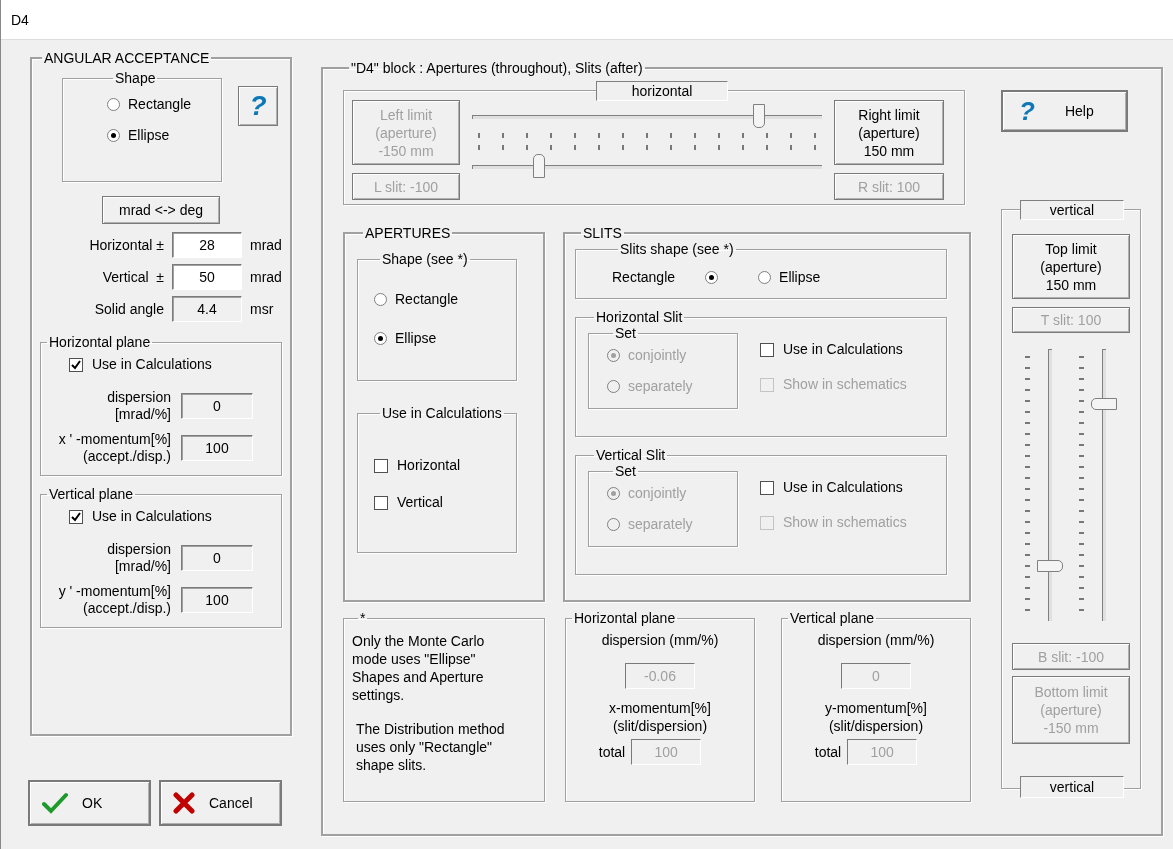 The image size is (1173, 849). I want to click on group-title: Shape, so click(135, 78).